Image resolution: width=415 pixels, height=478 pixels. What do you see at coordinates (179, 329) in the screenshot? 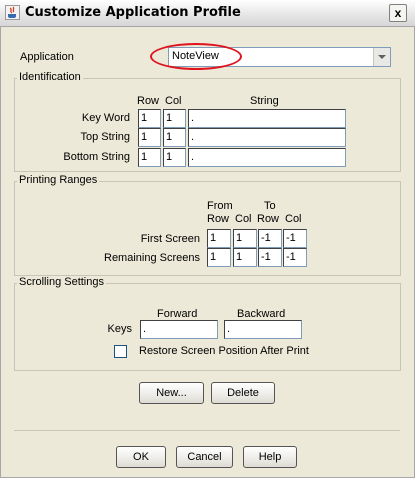
I see `forward-key-input: .` at bounding box center [179, 329].